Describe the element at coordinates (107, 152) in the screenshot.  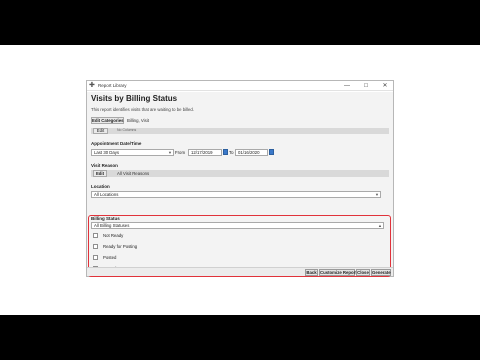
I see `date-range-value: Last 30 Days` at that location.